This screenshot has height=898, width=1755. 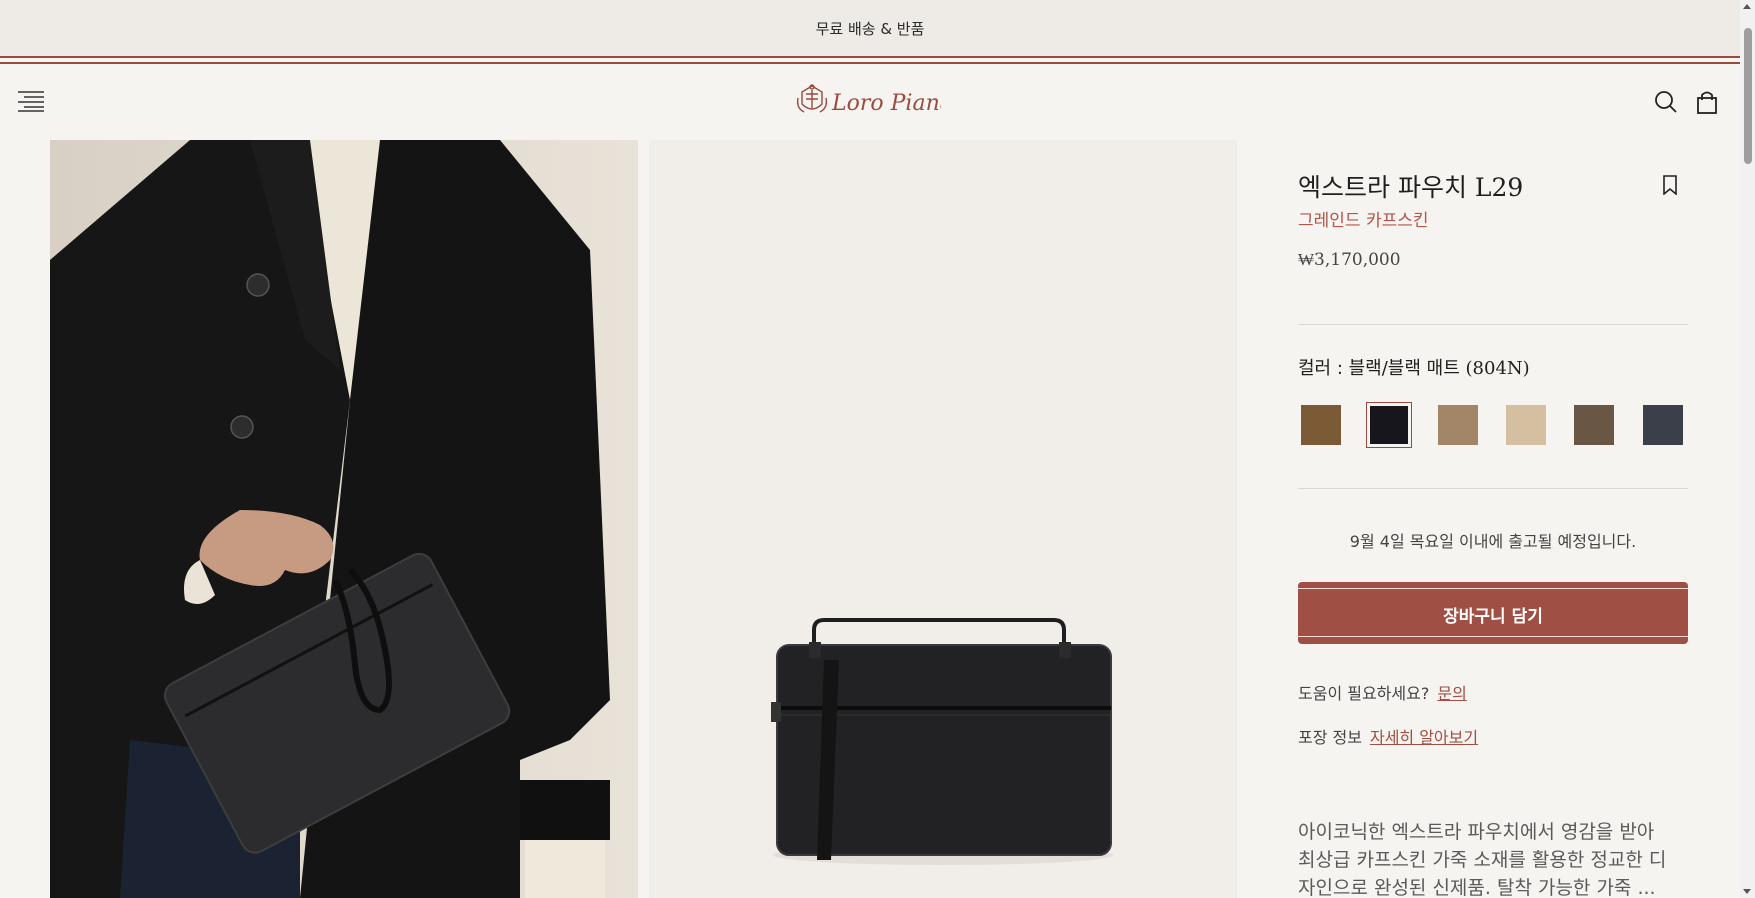 I want to click on scrollbar-thumb, so click(x=1748, y=96).